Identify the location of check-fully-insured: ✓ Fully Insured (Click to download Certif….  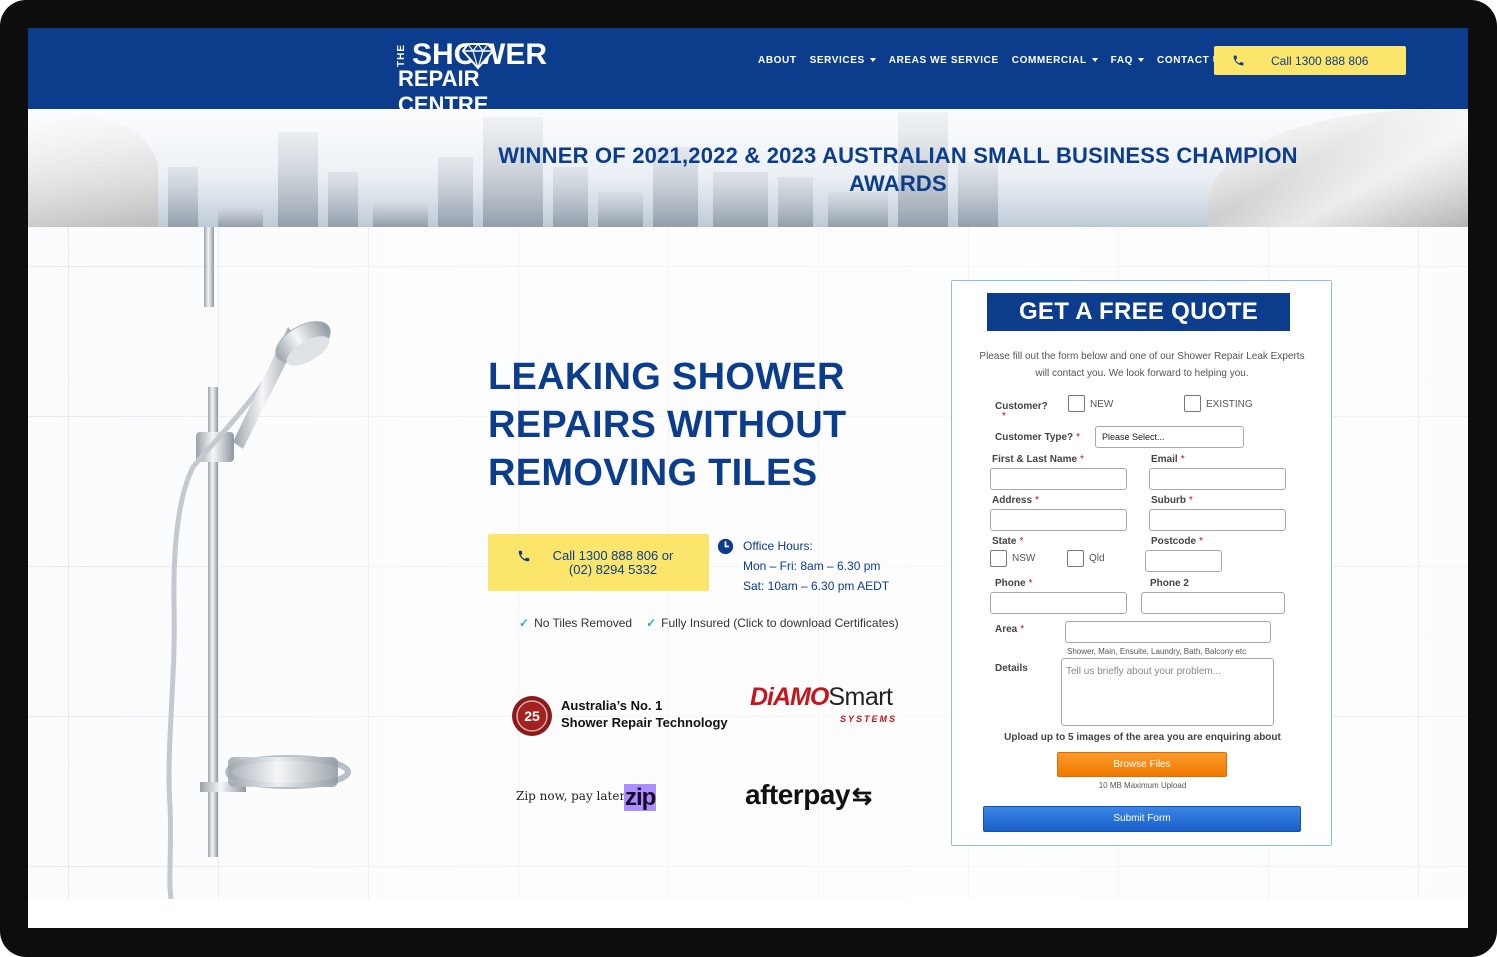
(772, 623).